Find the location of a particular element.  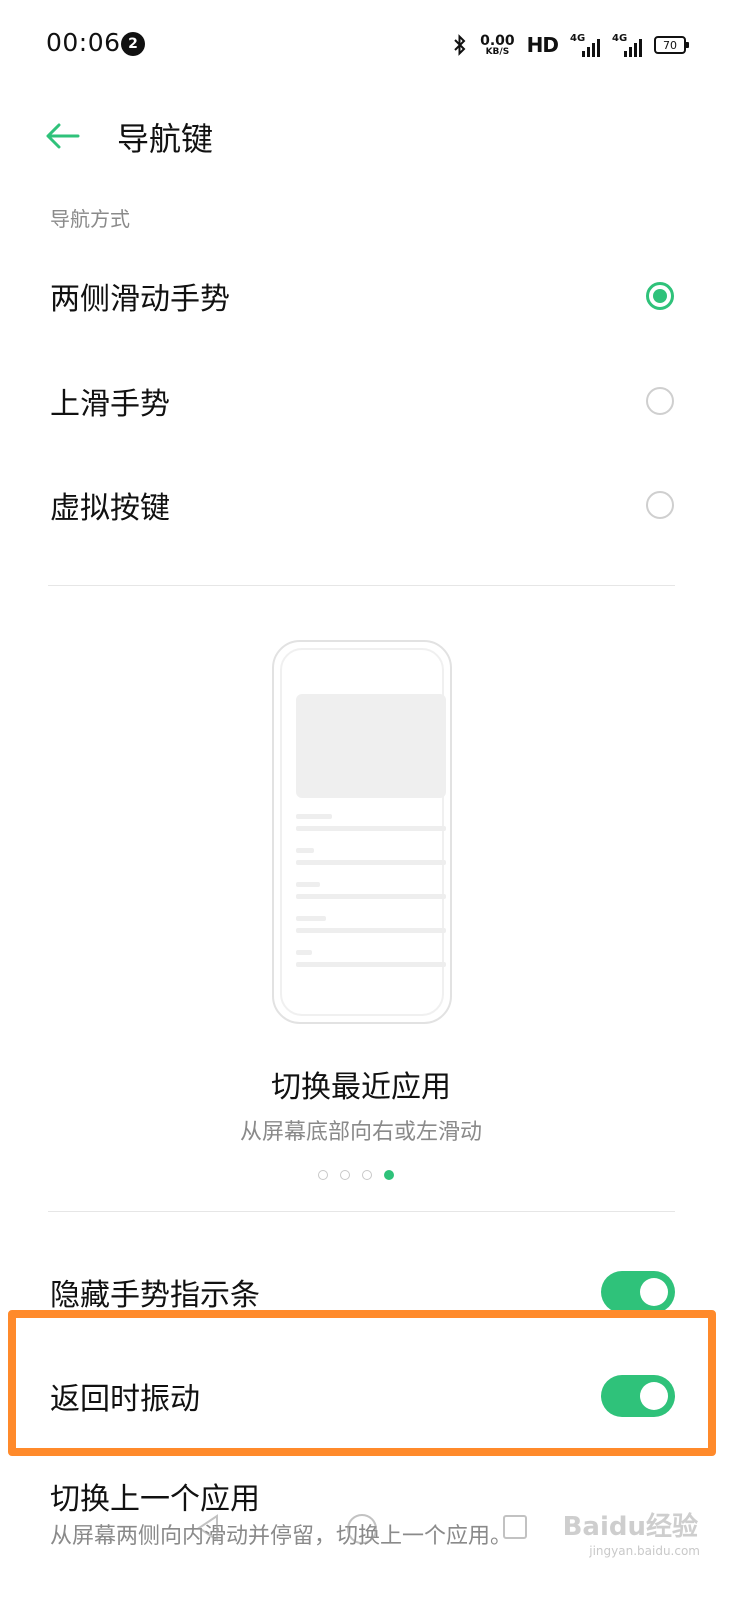

option-row-swipe-up: 上滑手势 is located at coordinates (369, 401).